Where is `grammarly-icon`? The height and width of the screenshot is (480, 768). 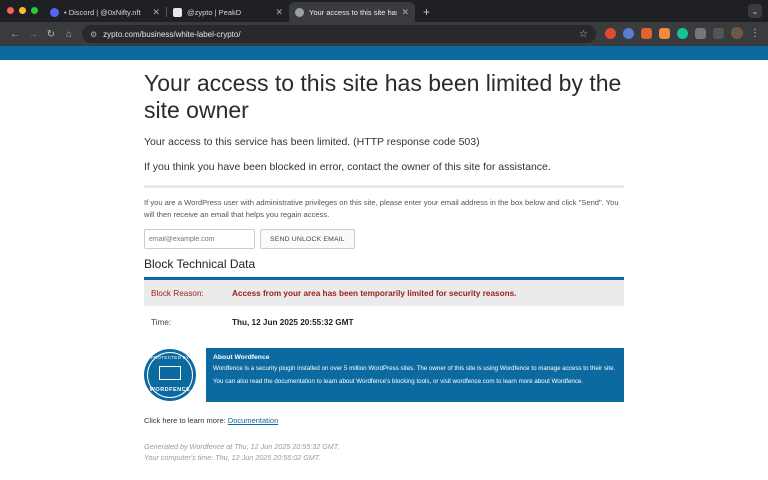
grammarly-icon is located at coordinates (682, 33).